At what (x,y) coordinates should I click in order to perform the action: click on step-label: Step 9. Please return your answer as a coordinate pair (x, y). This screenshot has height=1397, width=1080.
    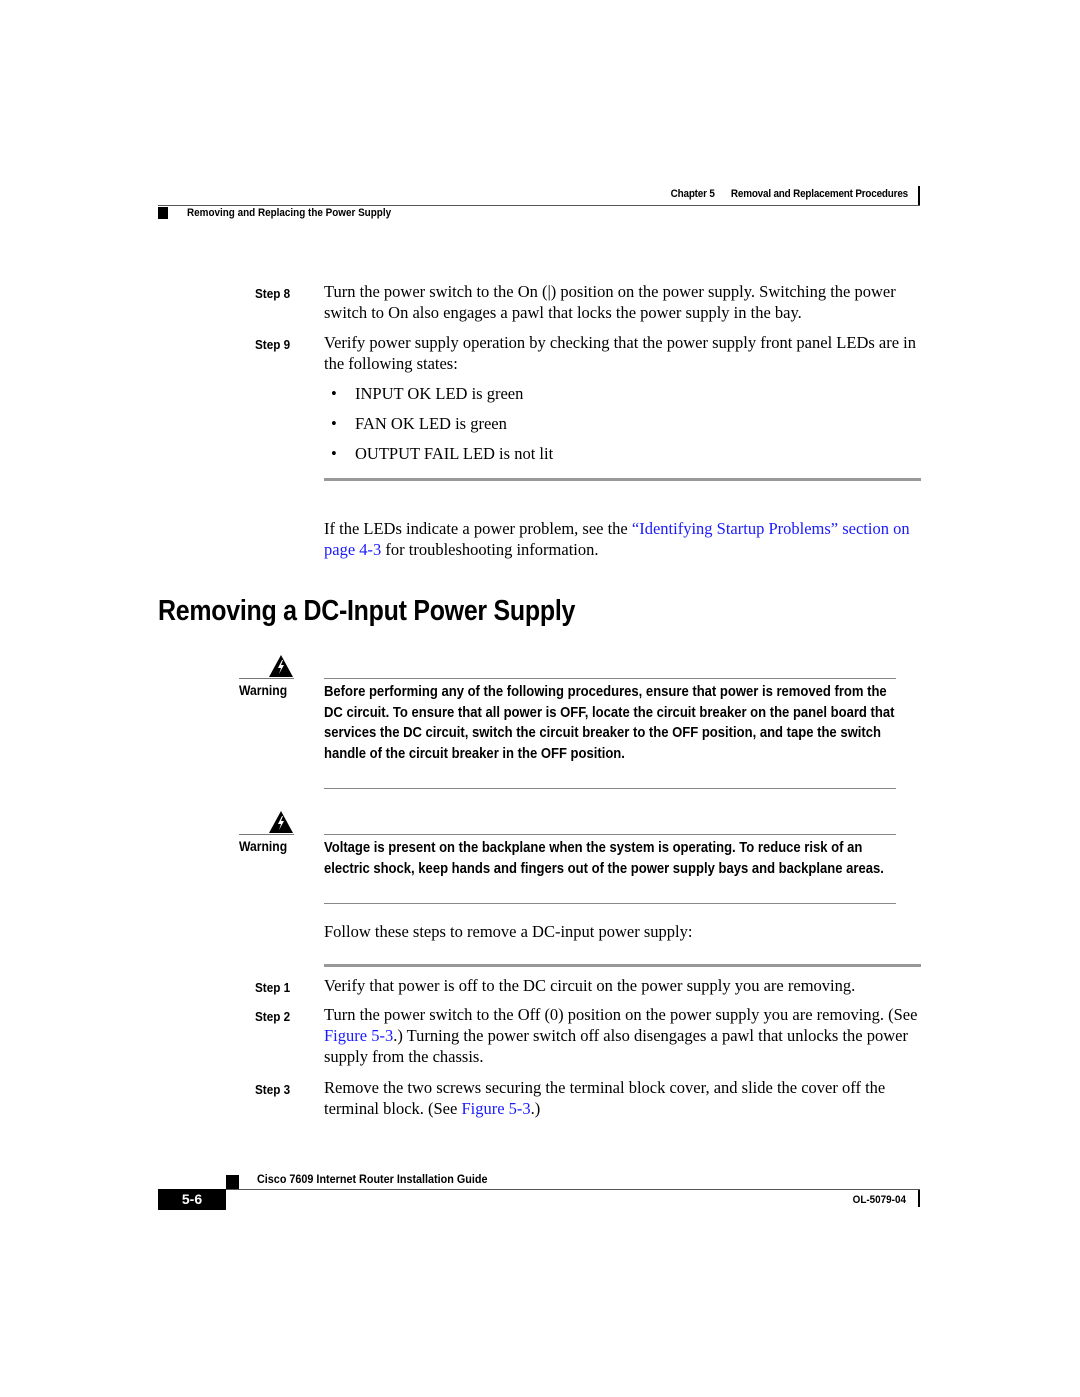
    Looking at the image, I should click on (273, 344).